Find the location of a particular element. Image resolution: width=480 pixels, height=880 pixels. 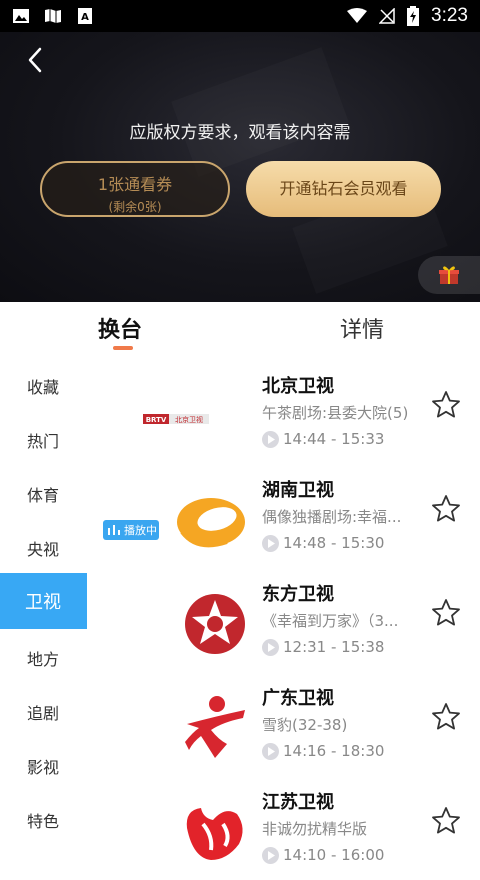

channel-time: 12:31 - 15:38 is located at coordinates (323, 647).